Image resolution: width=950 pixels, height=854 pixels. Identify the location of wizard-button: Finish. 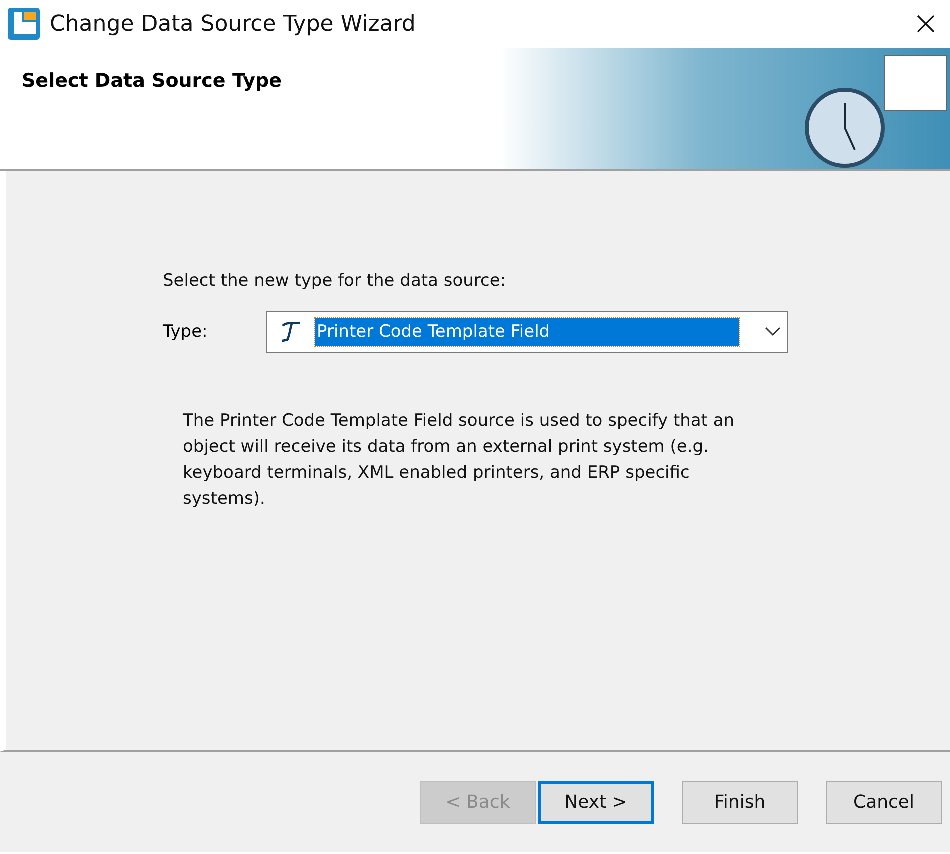
(740, 802).